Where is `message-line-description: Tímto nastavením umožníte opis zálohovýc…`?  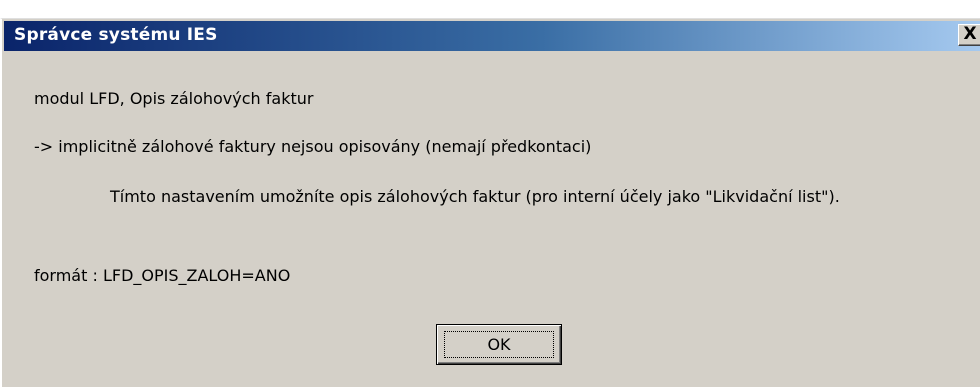
message-line-description: Tímto nastavením umožníte opis zálohovýc… is located at coordinates (475, 196).